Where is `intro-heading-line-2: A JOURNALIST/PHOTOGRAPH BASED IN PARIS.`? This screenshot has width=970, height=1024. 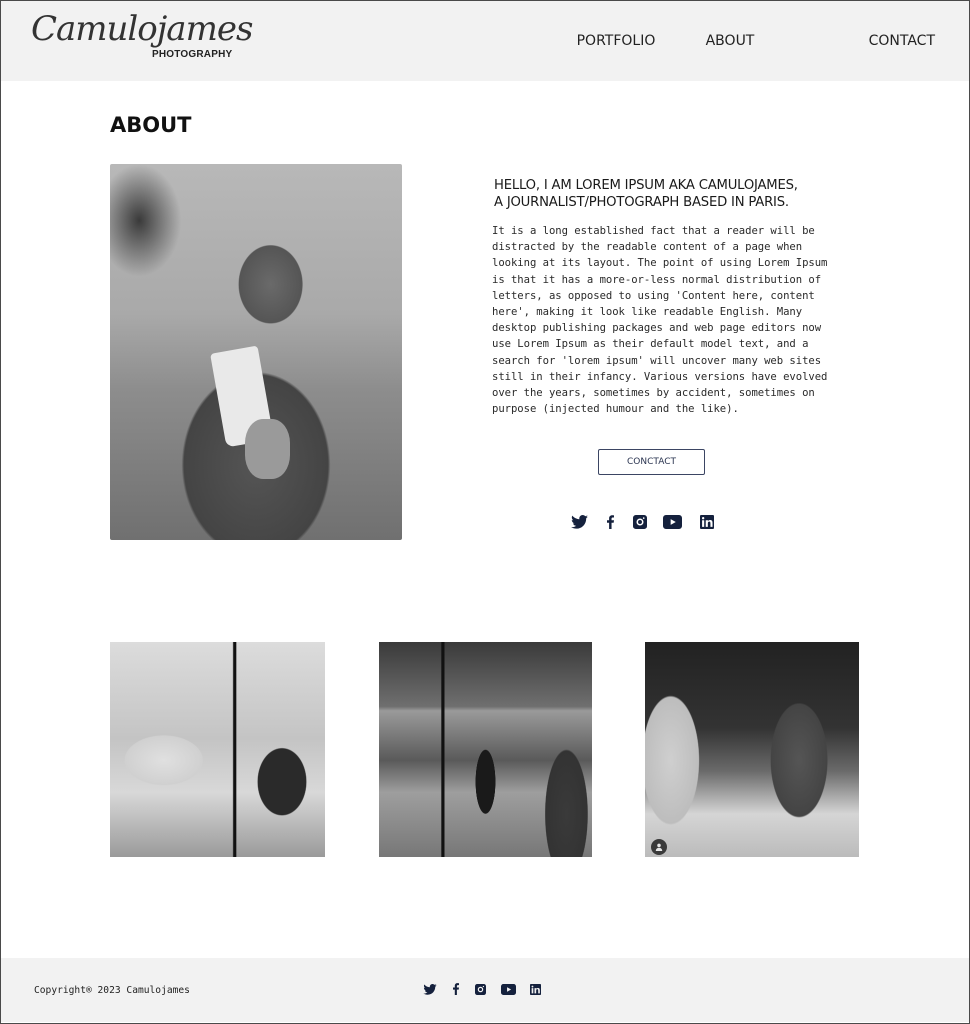
intro-heading-line-2: A JOURNALIST/PHOTOGRAPH BASED IN PARIS. is located at coordinates (641, 202).